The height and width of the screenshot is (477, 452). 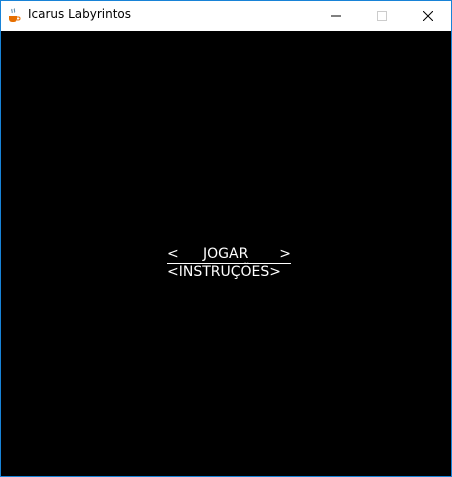 I want to click on close-button, so click(x=428, y=16).